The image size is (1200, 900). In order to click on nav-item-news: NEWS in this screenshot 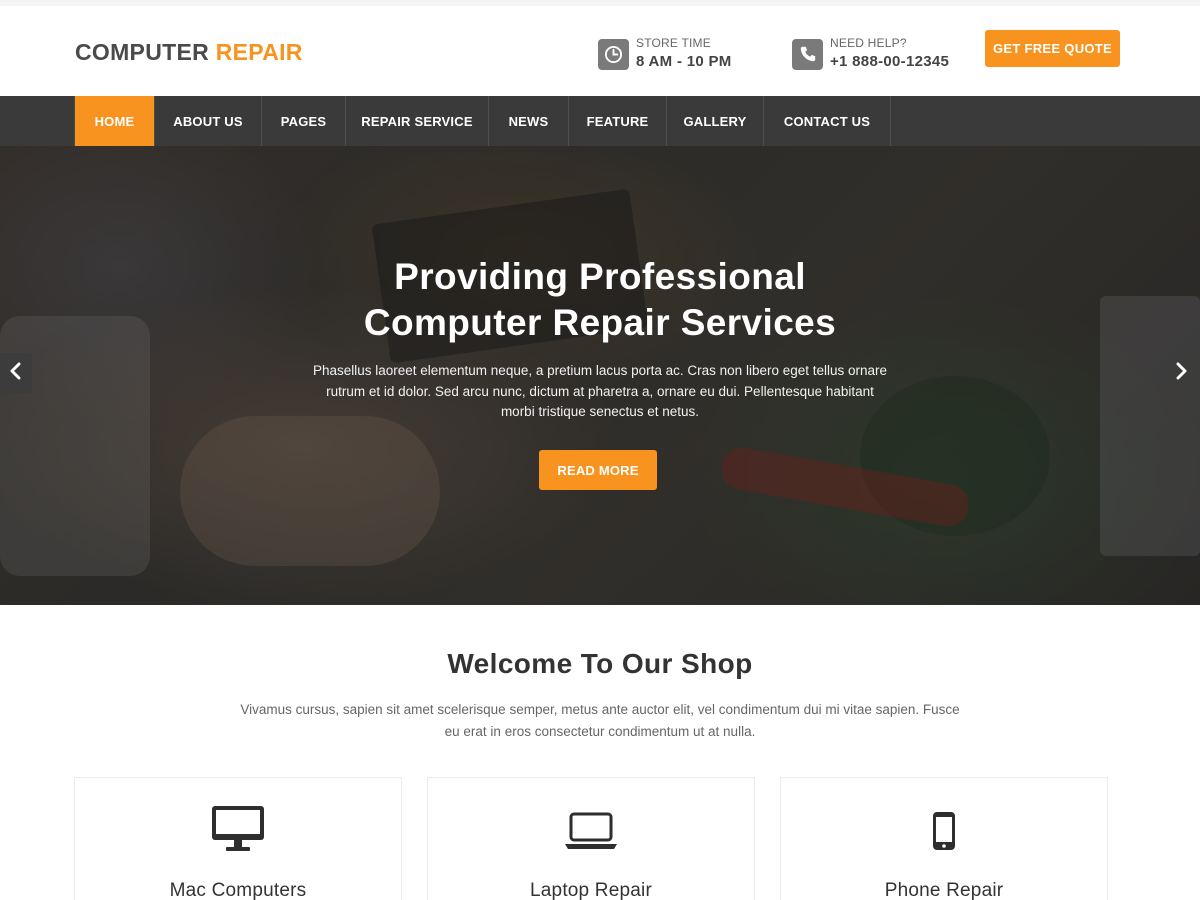, I will do `click(529, 121)`.